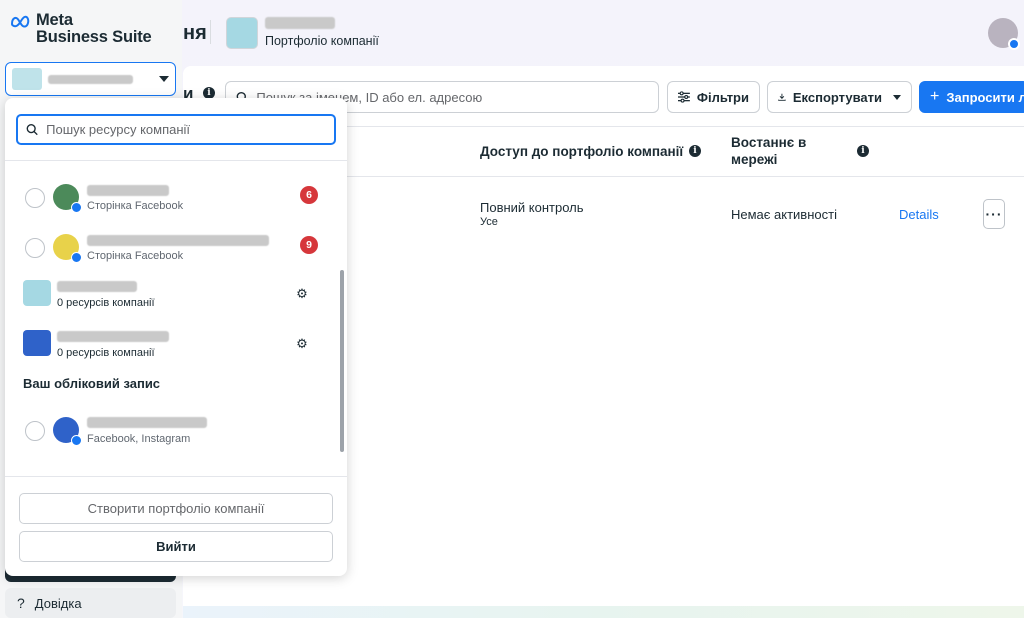 The width and height of the screenshot is (1024, 618). What do you see at coordinates (1004, 34) in the screenshot?
I see `user-avatar` at bounding box center [1004, 34].